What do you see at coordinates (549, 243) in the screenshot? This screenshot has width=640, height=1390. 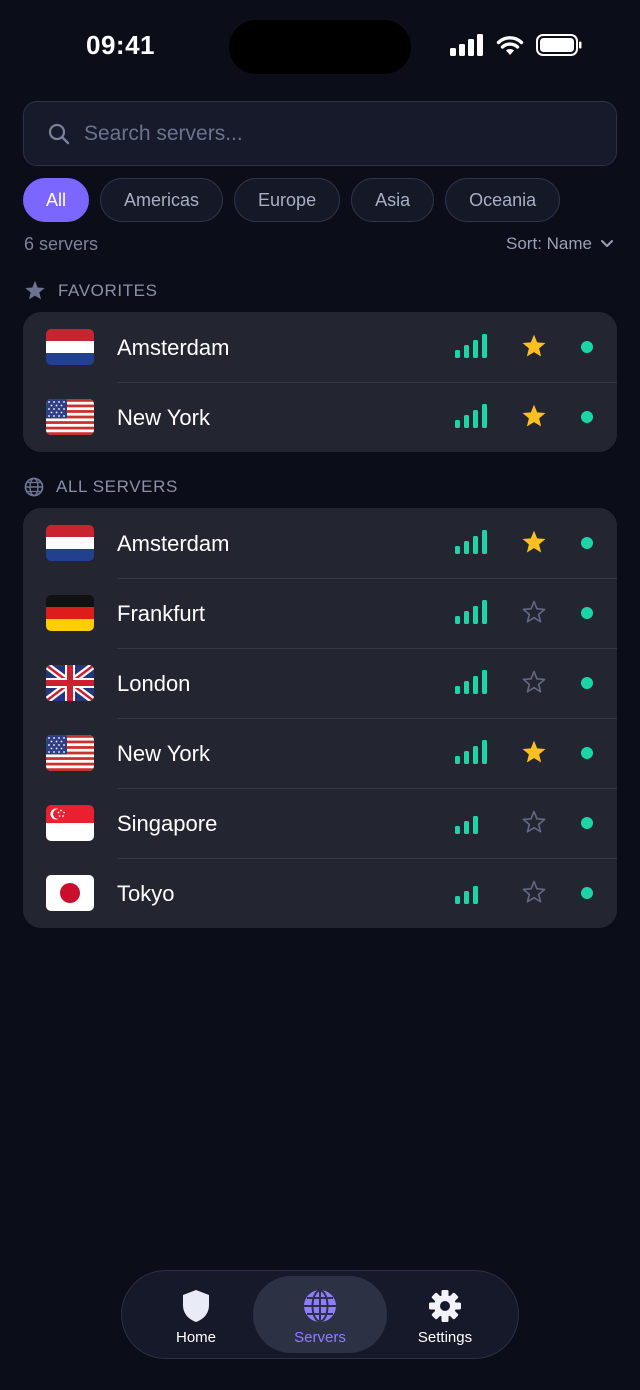 I see `sort-label: Sort: Name` at bounding box center [549, 243].